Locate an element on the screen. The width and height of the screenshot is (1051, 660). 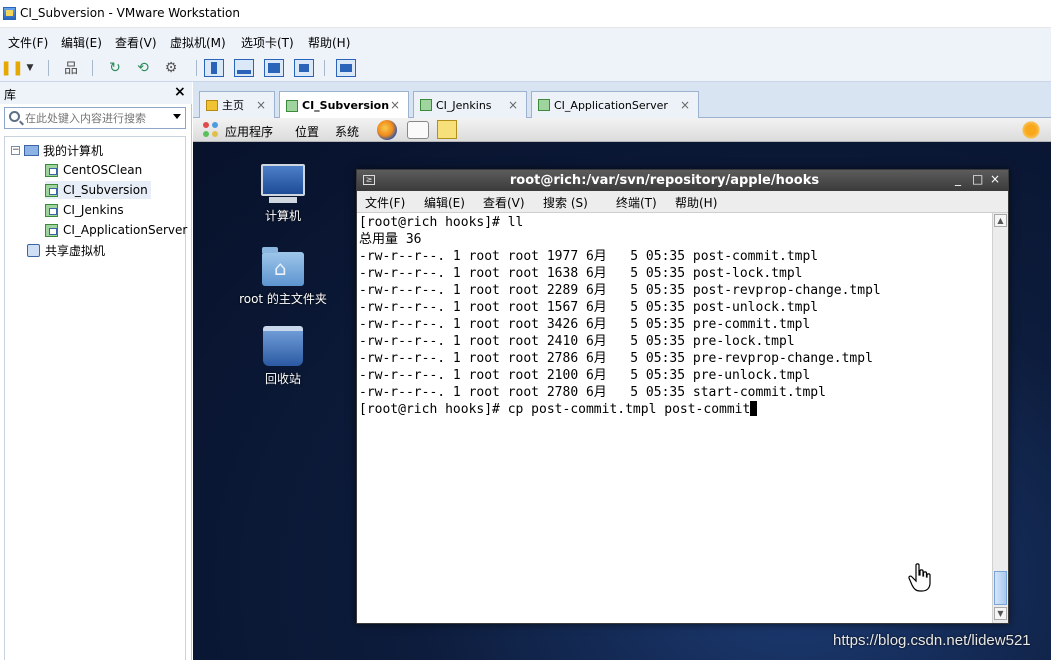
panel-places-menu: 位置 is located at coordinates (307, 131).